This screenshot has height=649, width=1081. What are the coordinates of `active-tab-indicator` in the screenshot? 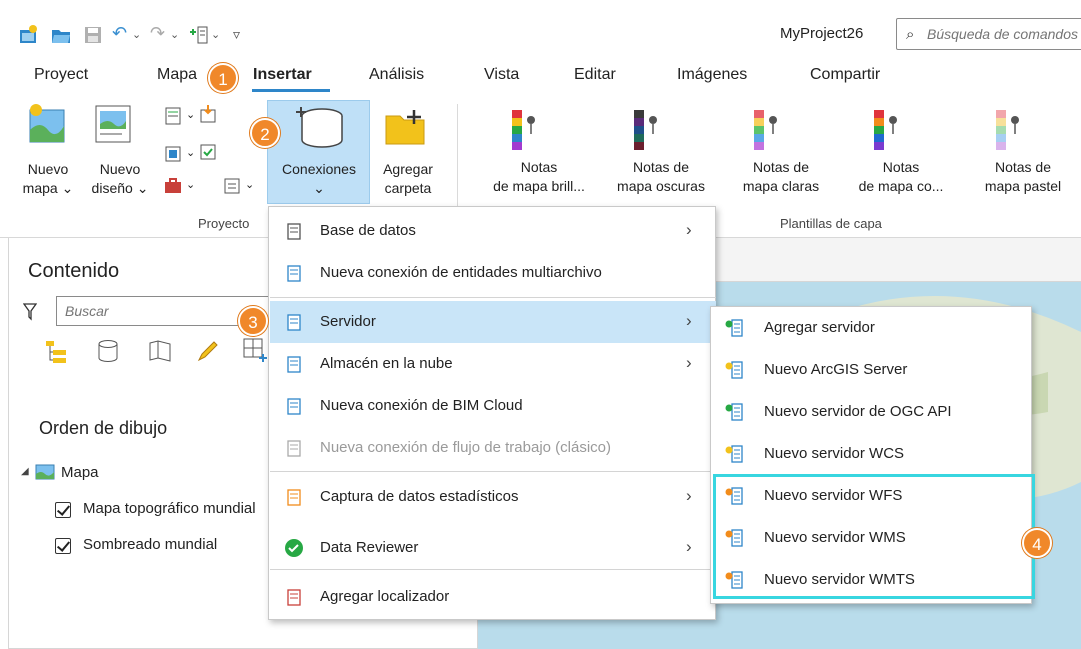 It's located at (291, 90).